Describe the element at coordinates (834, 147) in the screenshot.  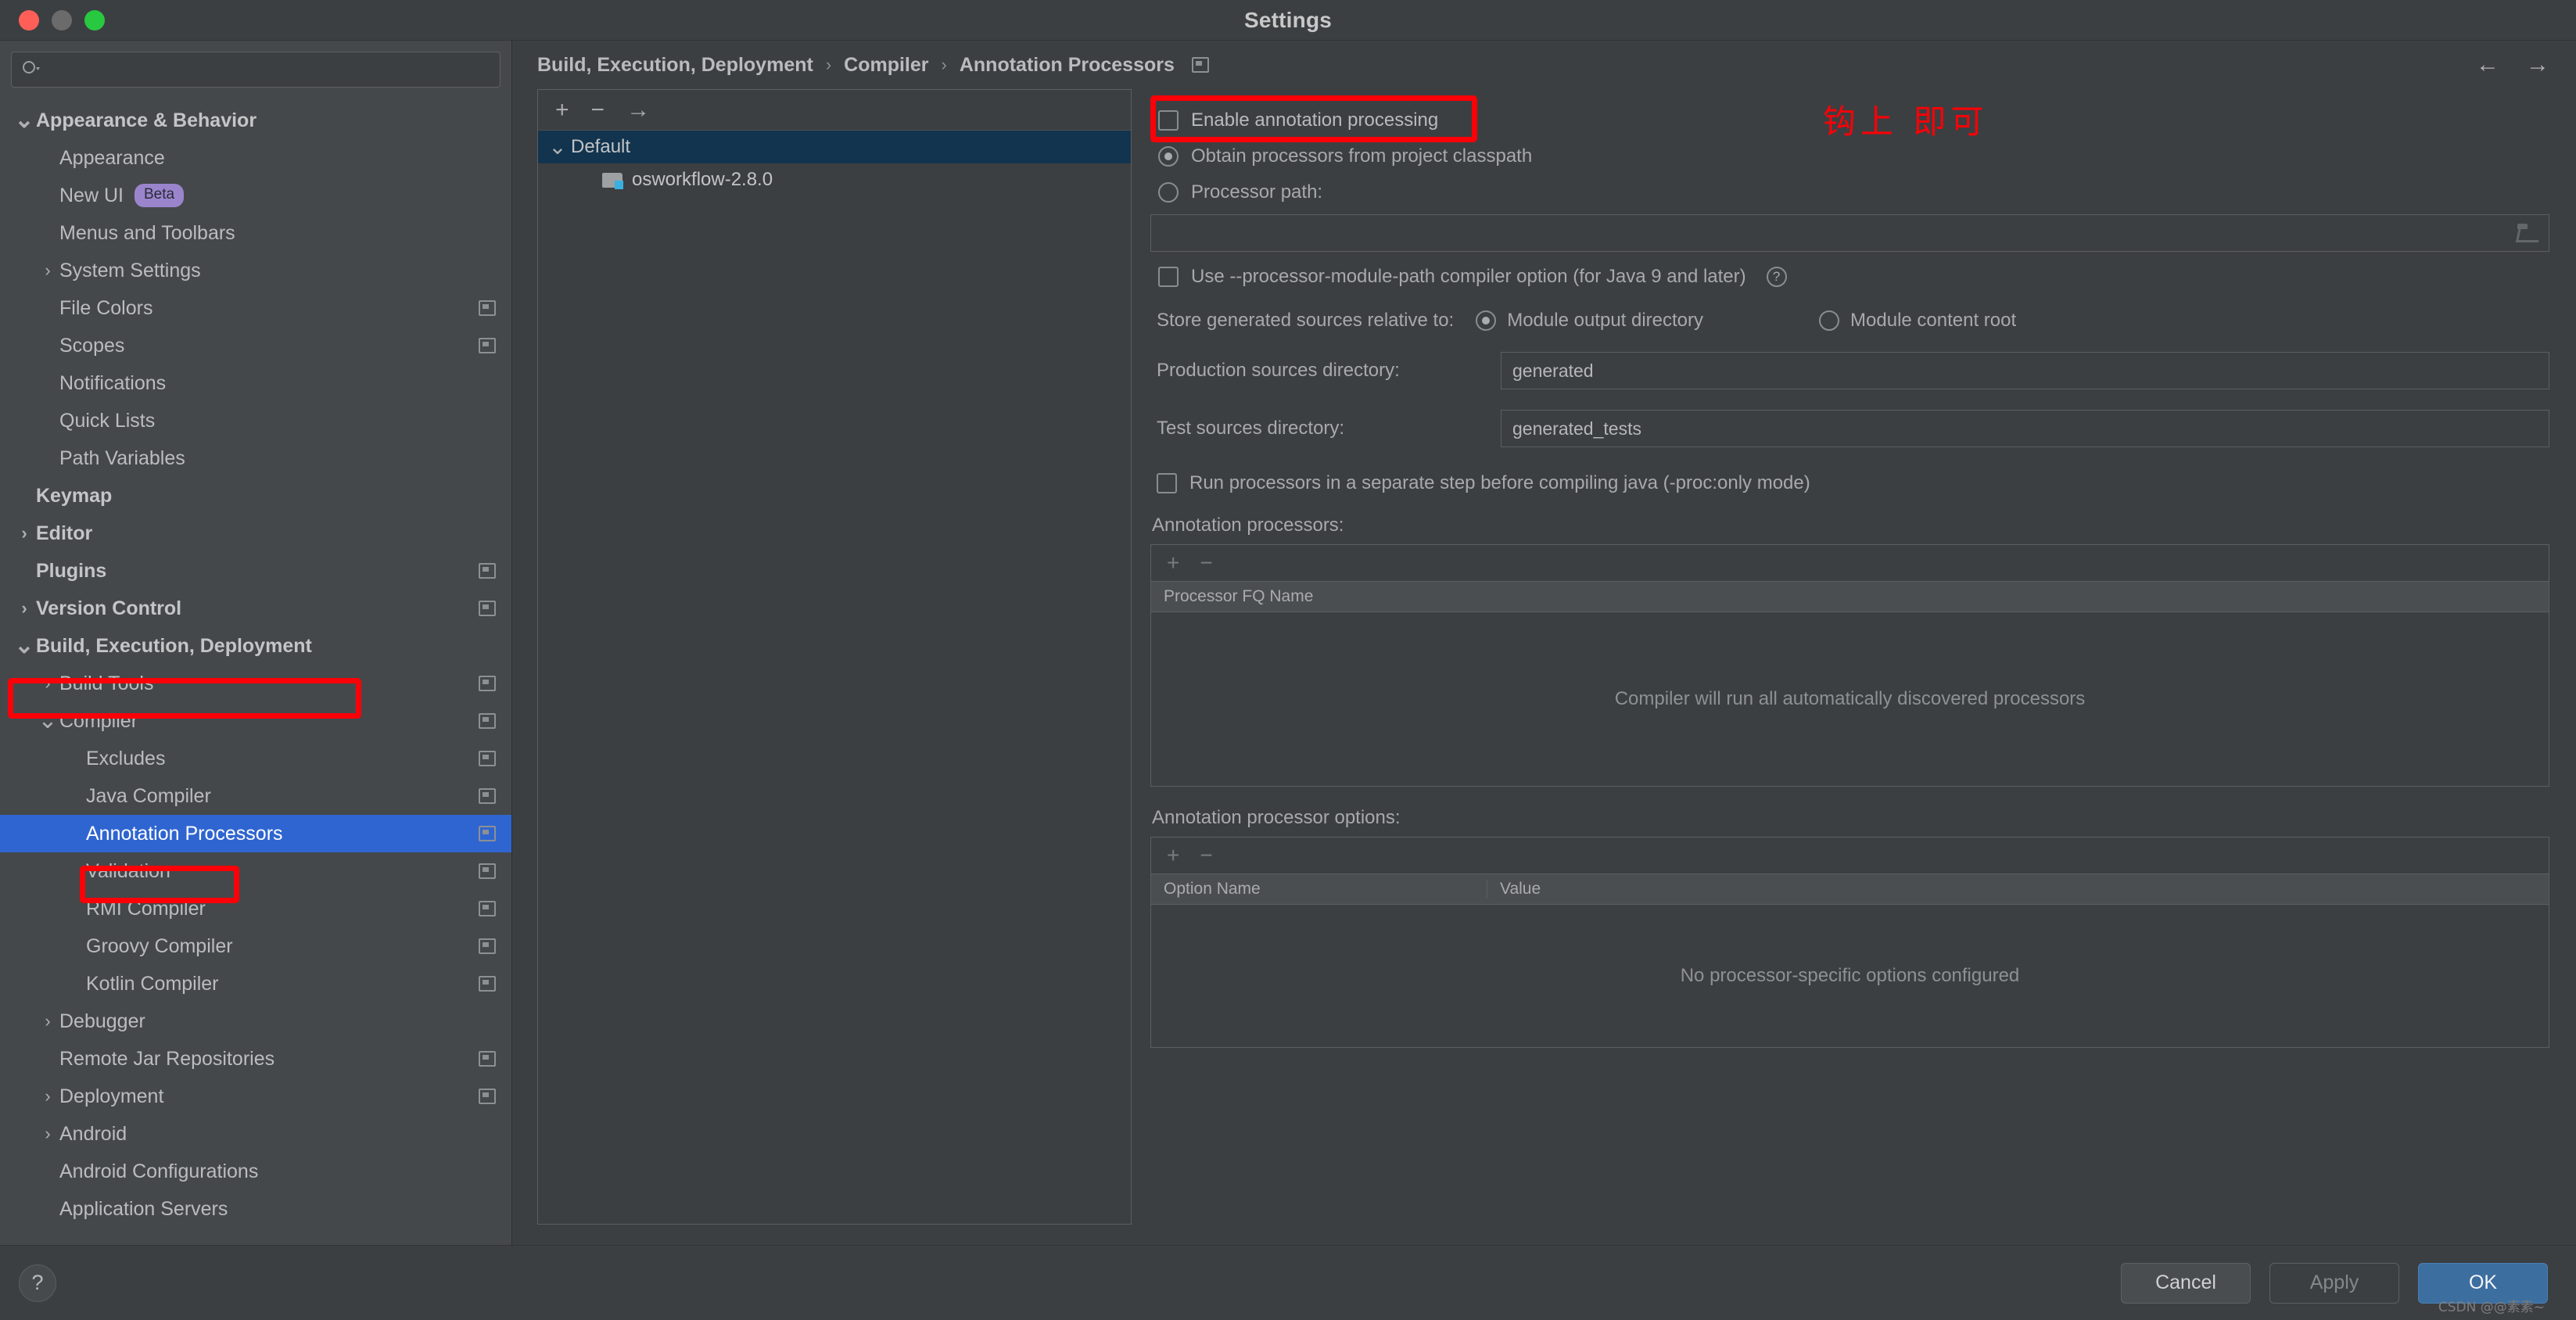
I see `module-row: ⌄ Default` at that location.